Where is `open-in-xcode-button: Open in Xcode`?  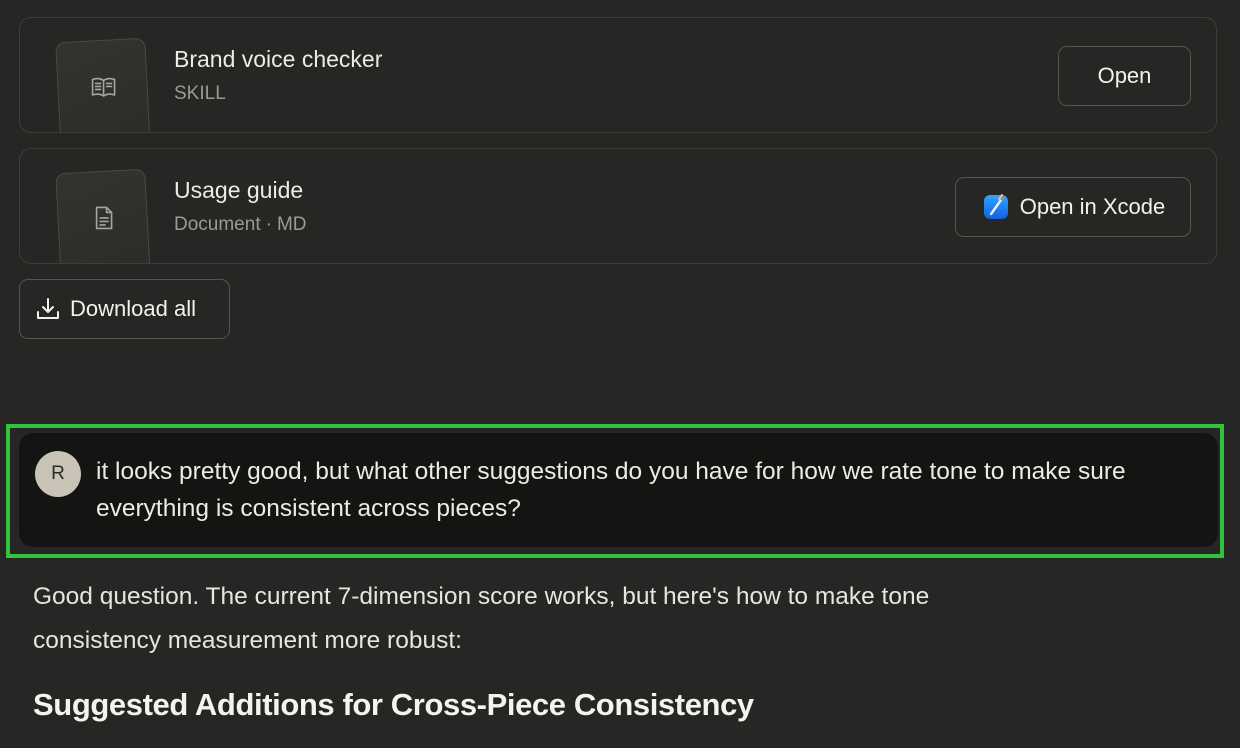 open-in-xcode-button: Open in Xcode is located at coordinates (1073, 207).